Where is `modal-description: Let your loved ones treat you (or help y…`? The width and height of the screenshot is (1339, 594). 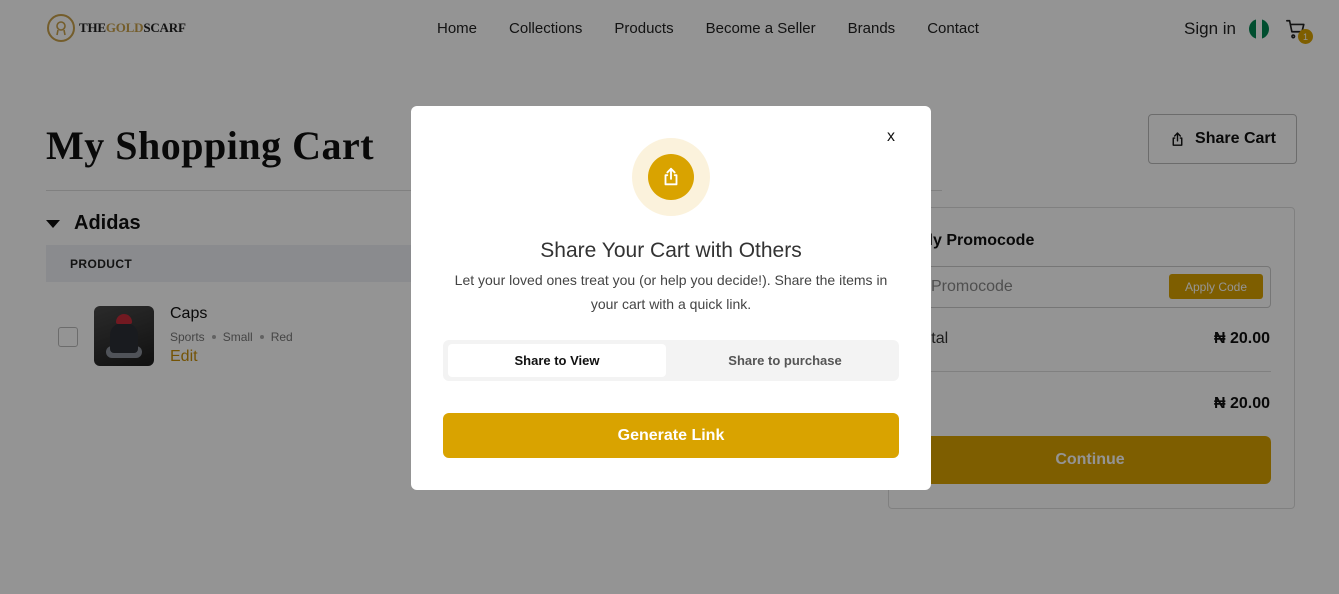 modal-description: Let your loved ones treat you (or help y… is located at coordinates (671, 292).